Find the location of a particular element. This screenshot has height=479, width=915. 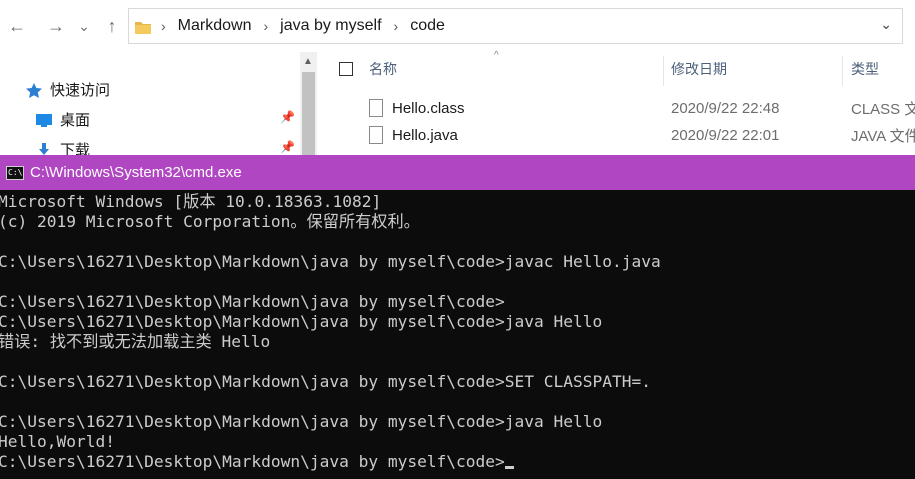

breadcrumb-item: Markdown is located at coordinates (215, 26).